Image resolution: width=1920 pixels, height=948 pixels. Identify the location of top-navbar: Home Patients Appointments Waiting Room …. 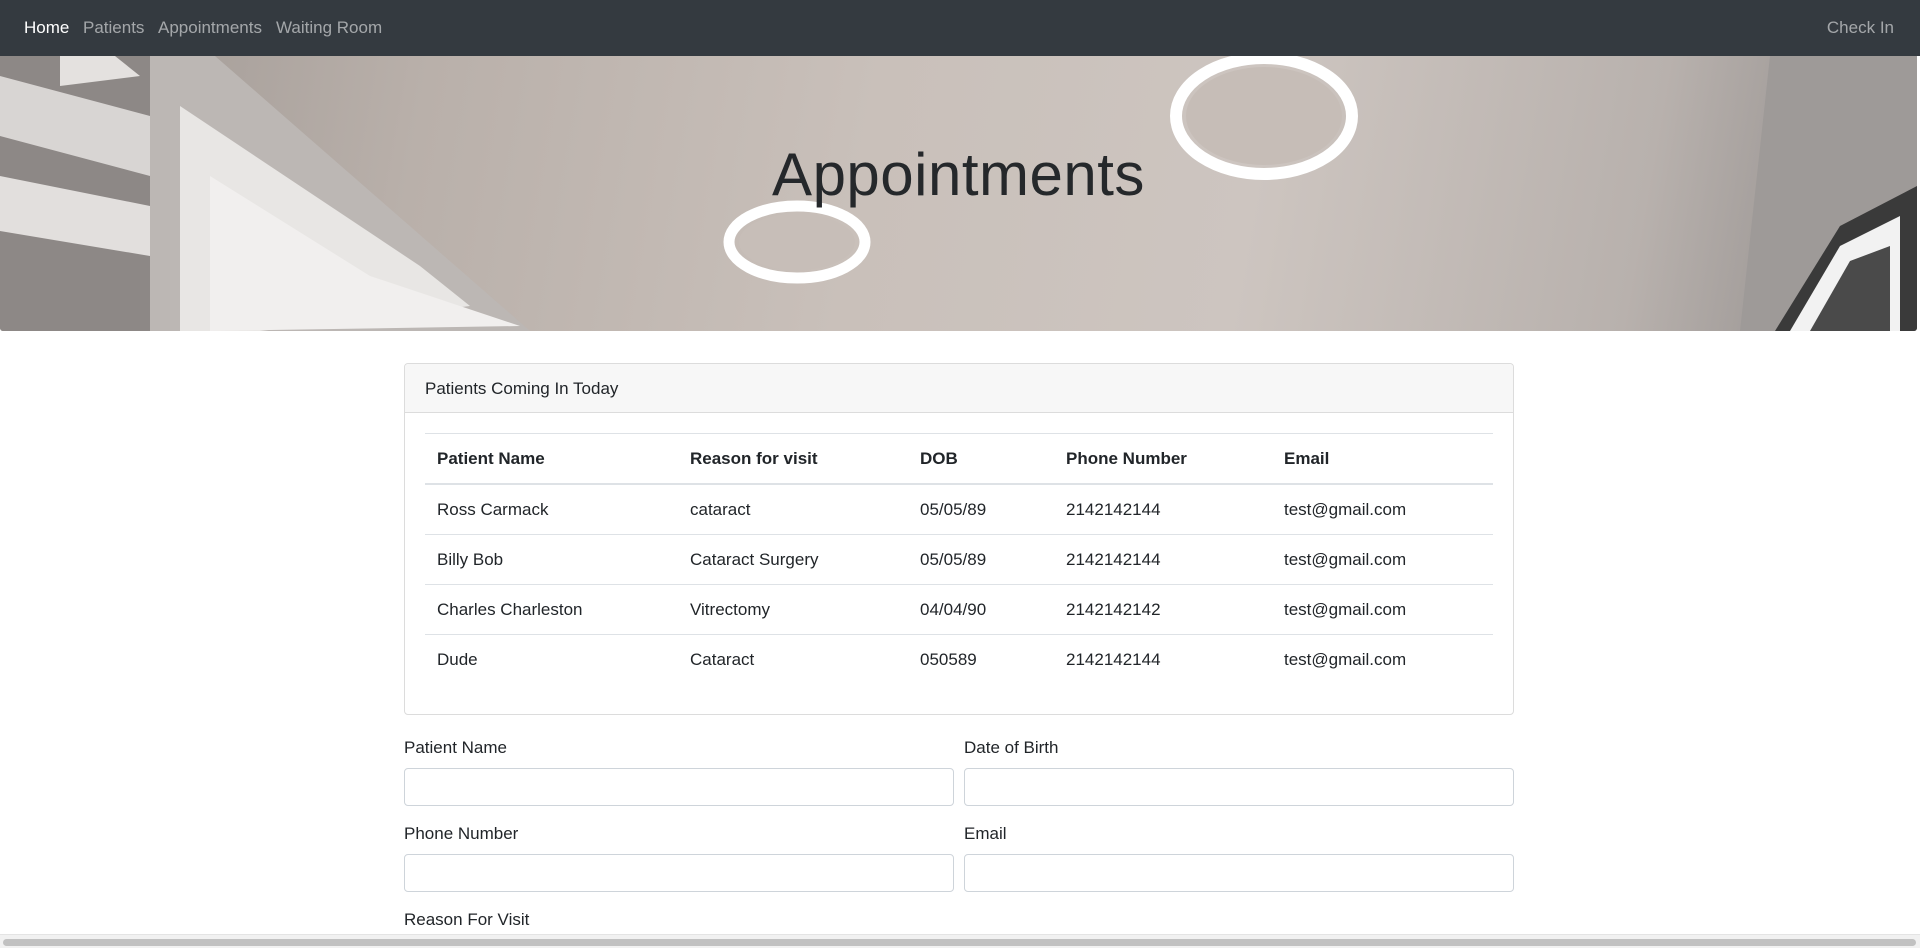
(960, 28).